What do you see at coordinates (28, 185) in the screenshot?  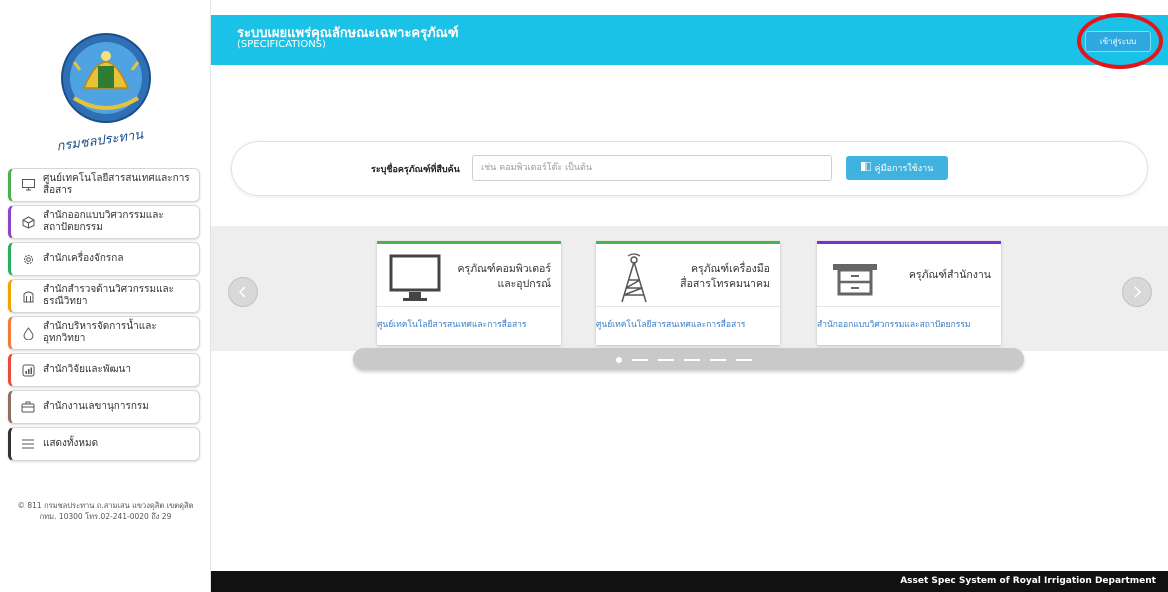 I see `monitor-icon` at bounding box center [28, 185].